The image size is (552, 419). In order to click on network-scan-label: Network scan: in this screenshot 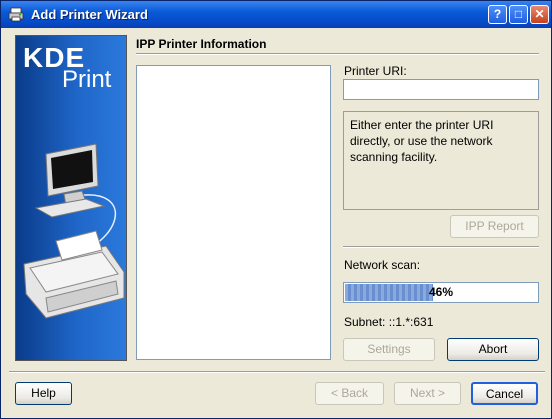, I will do `click(382, 265)`.